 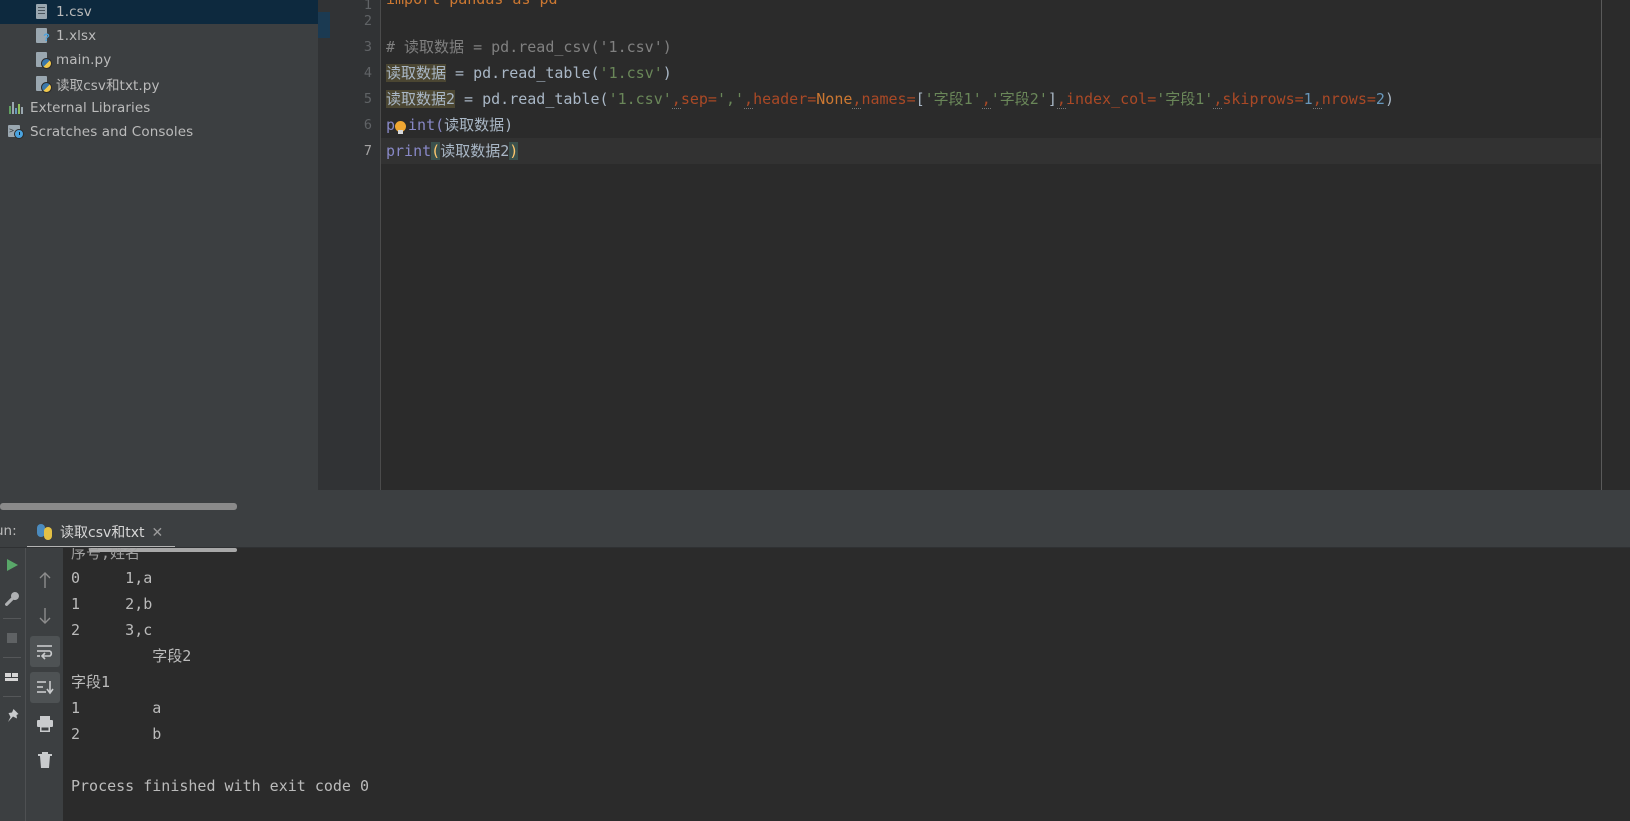 I want to click on printer-icon, so click(x=45, y=724).